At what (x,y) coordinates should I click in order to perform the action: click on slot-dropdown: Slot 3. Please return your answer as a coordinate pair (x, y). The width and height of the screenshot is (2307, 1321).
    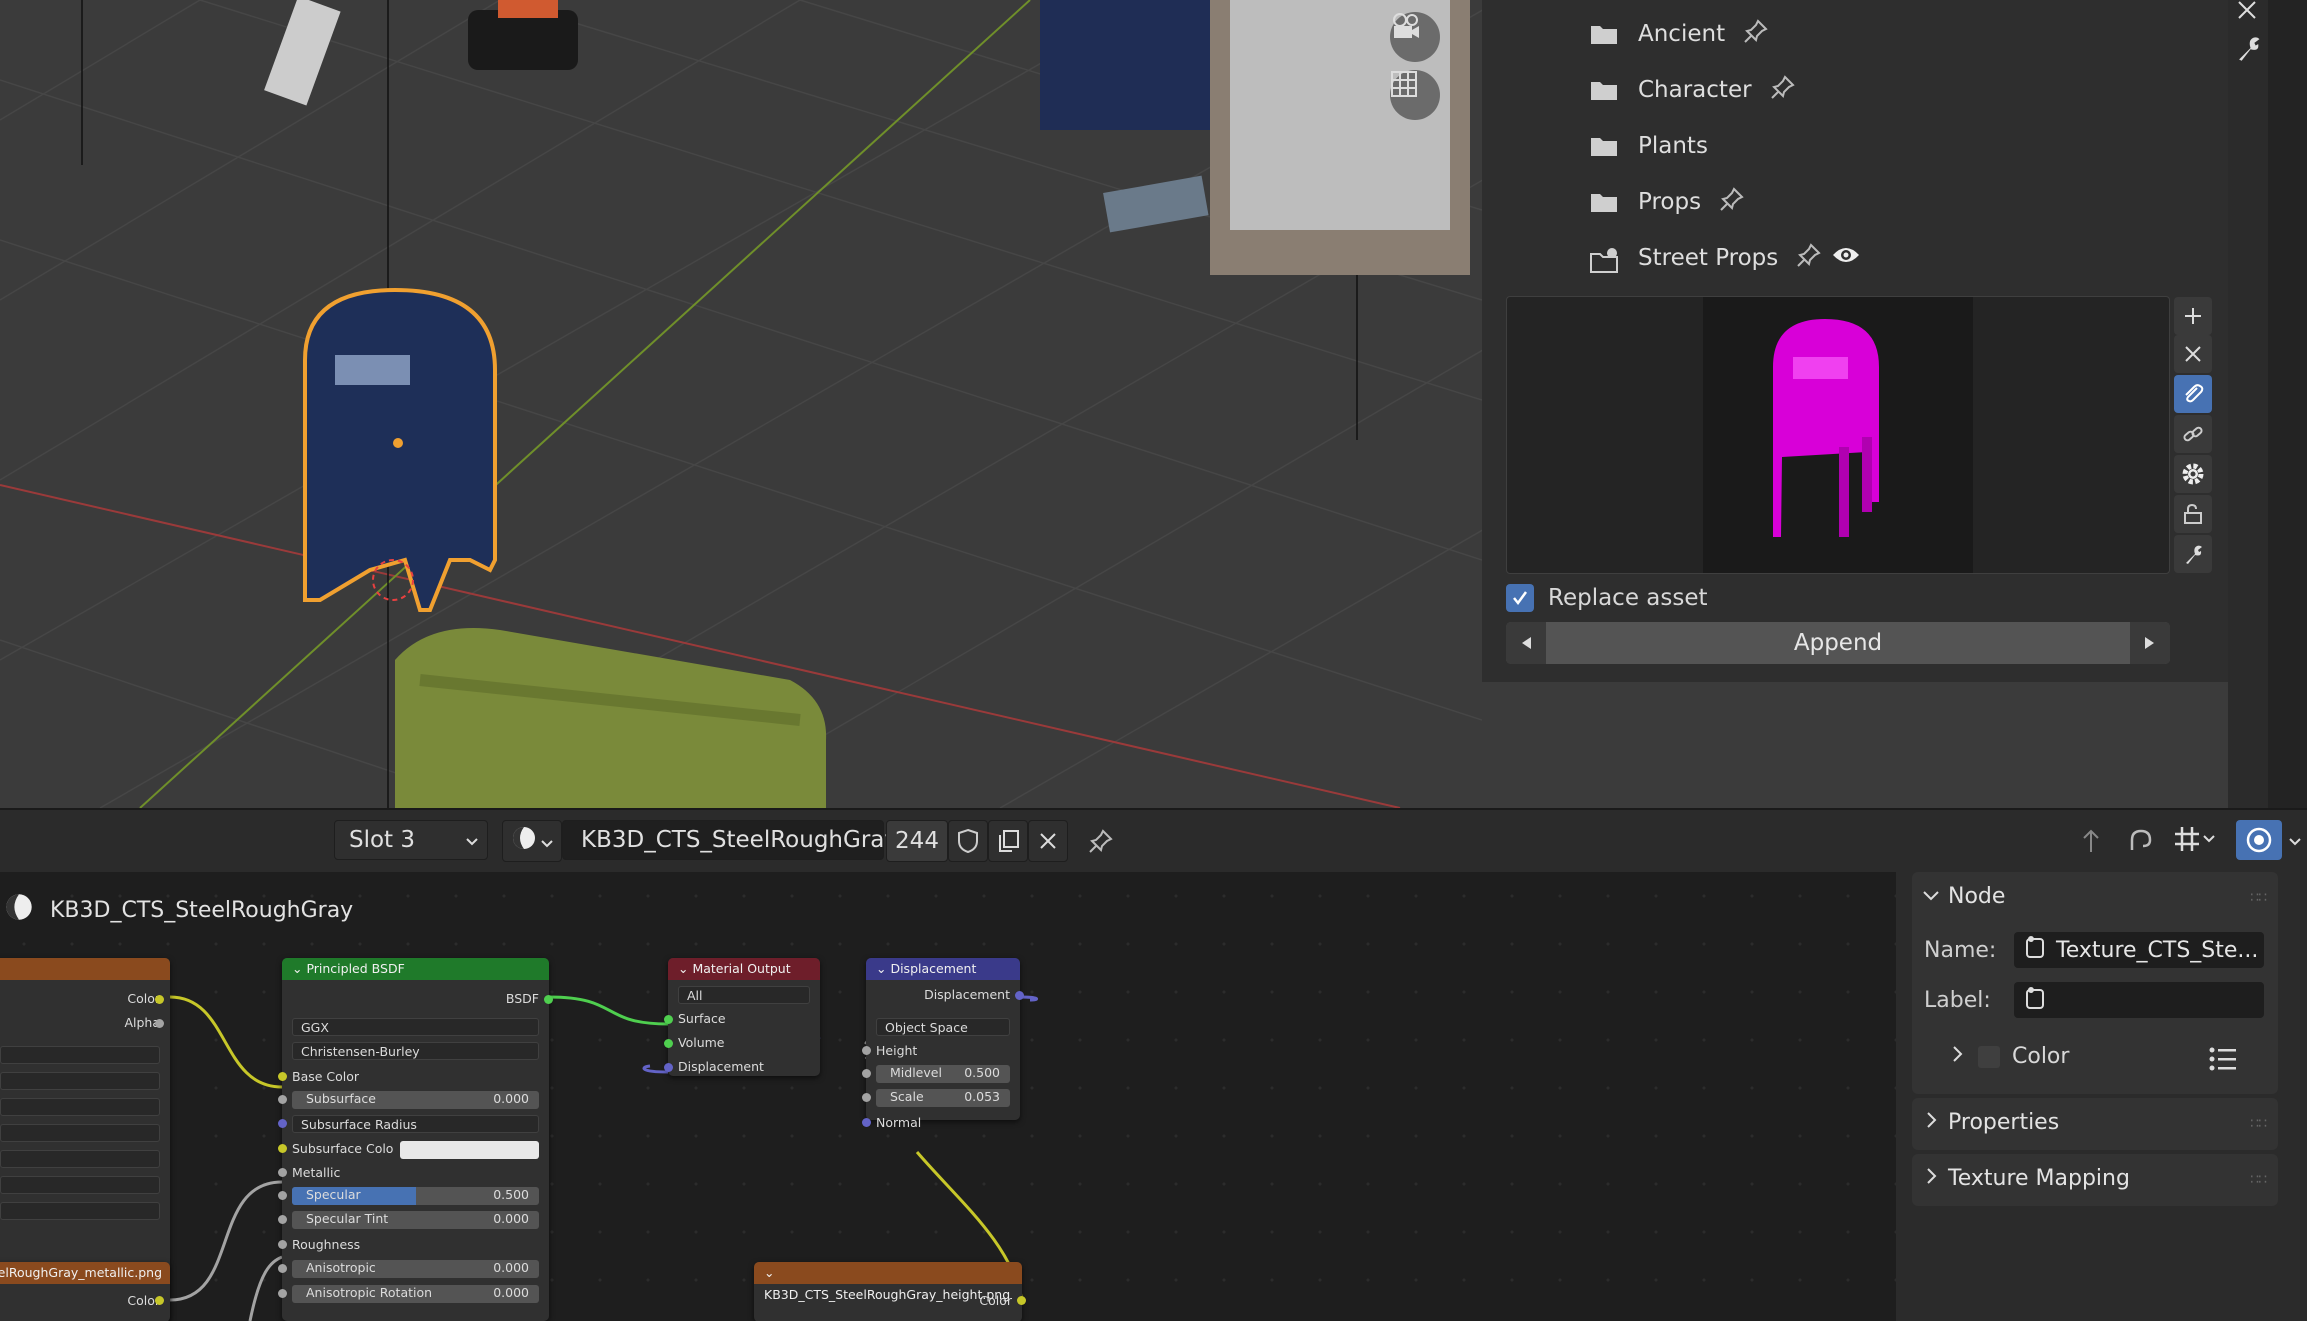
    Looking at the image, I should click on (411, 840).